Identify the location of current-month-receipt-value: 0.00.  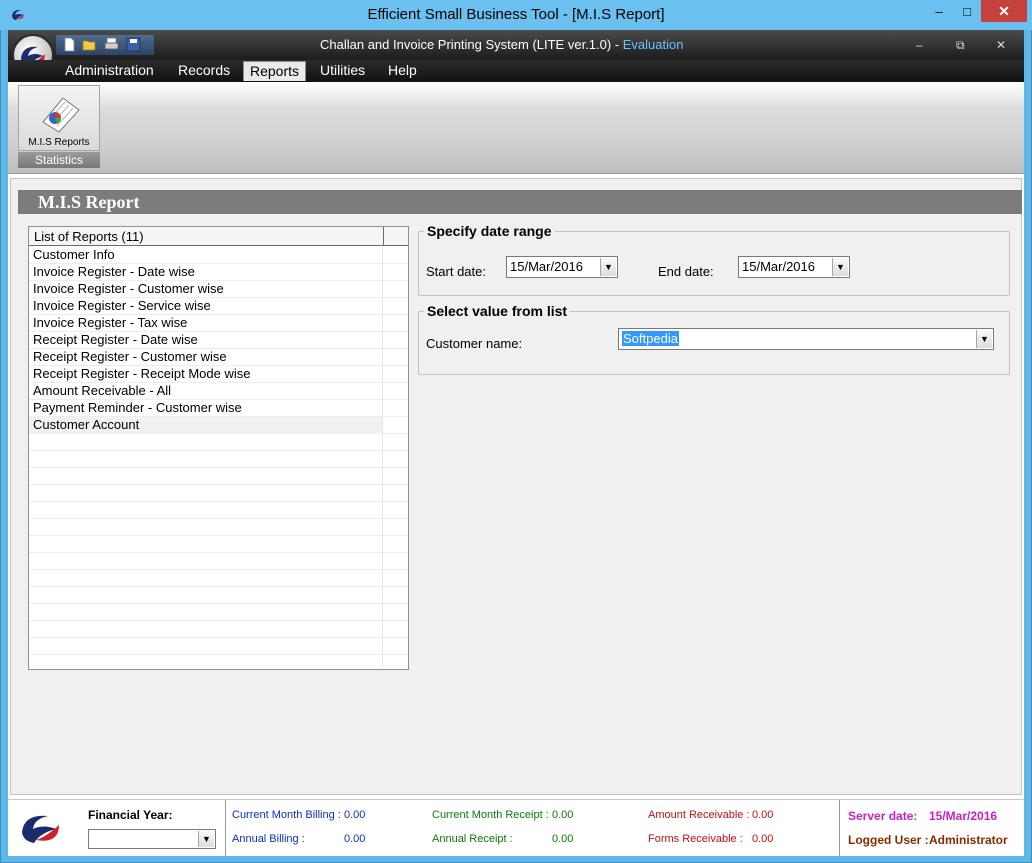
(563, 815).